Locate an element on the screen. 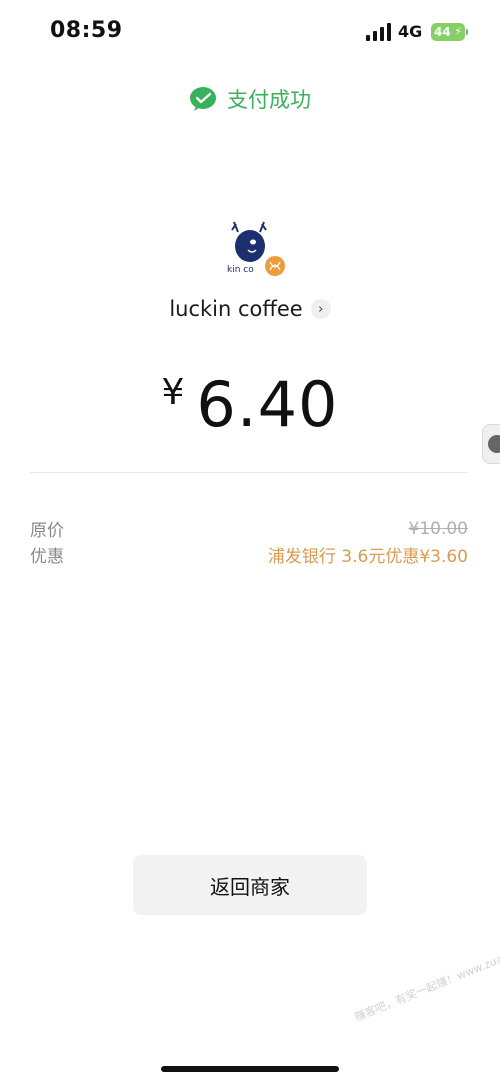 This screenshot has width=500, height=1083. svg-text: kin co is located at coordinates (240, 270).